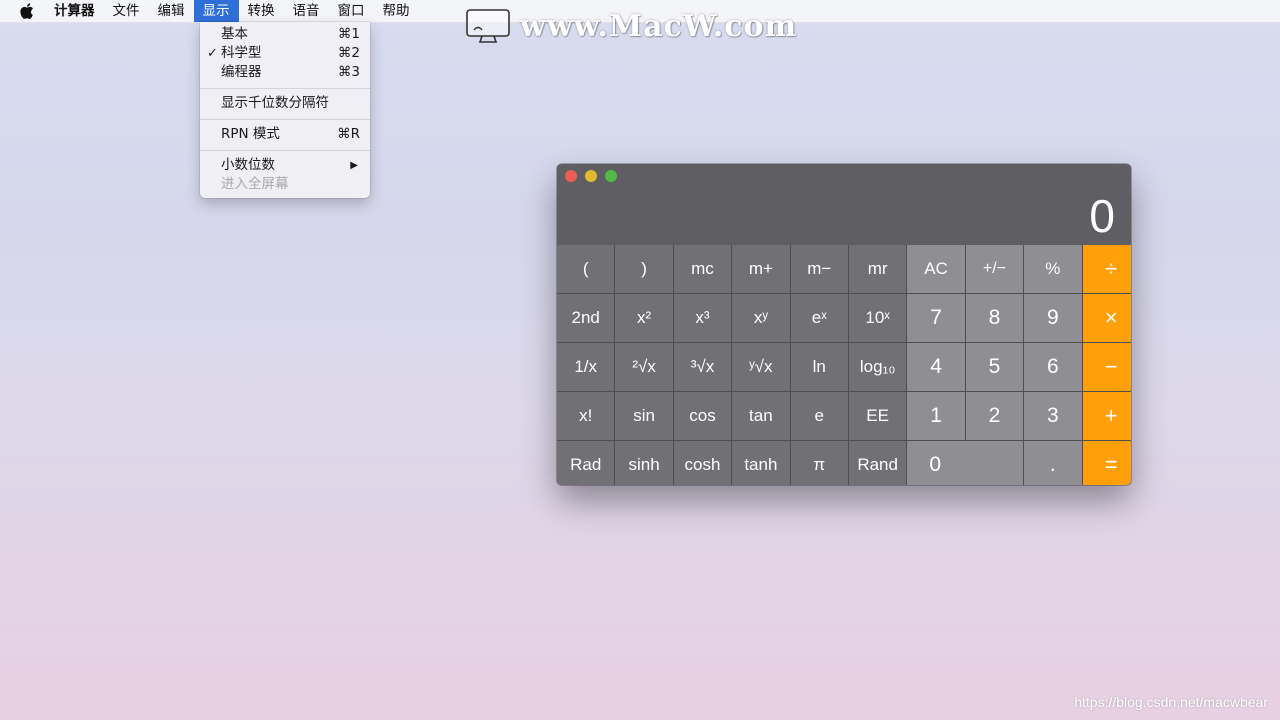  What do you see at coordinates (1106, 367) in the screenshot?
I see `key-subtract: −` at bounding box center [1106, 367].